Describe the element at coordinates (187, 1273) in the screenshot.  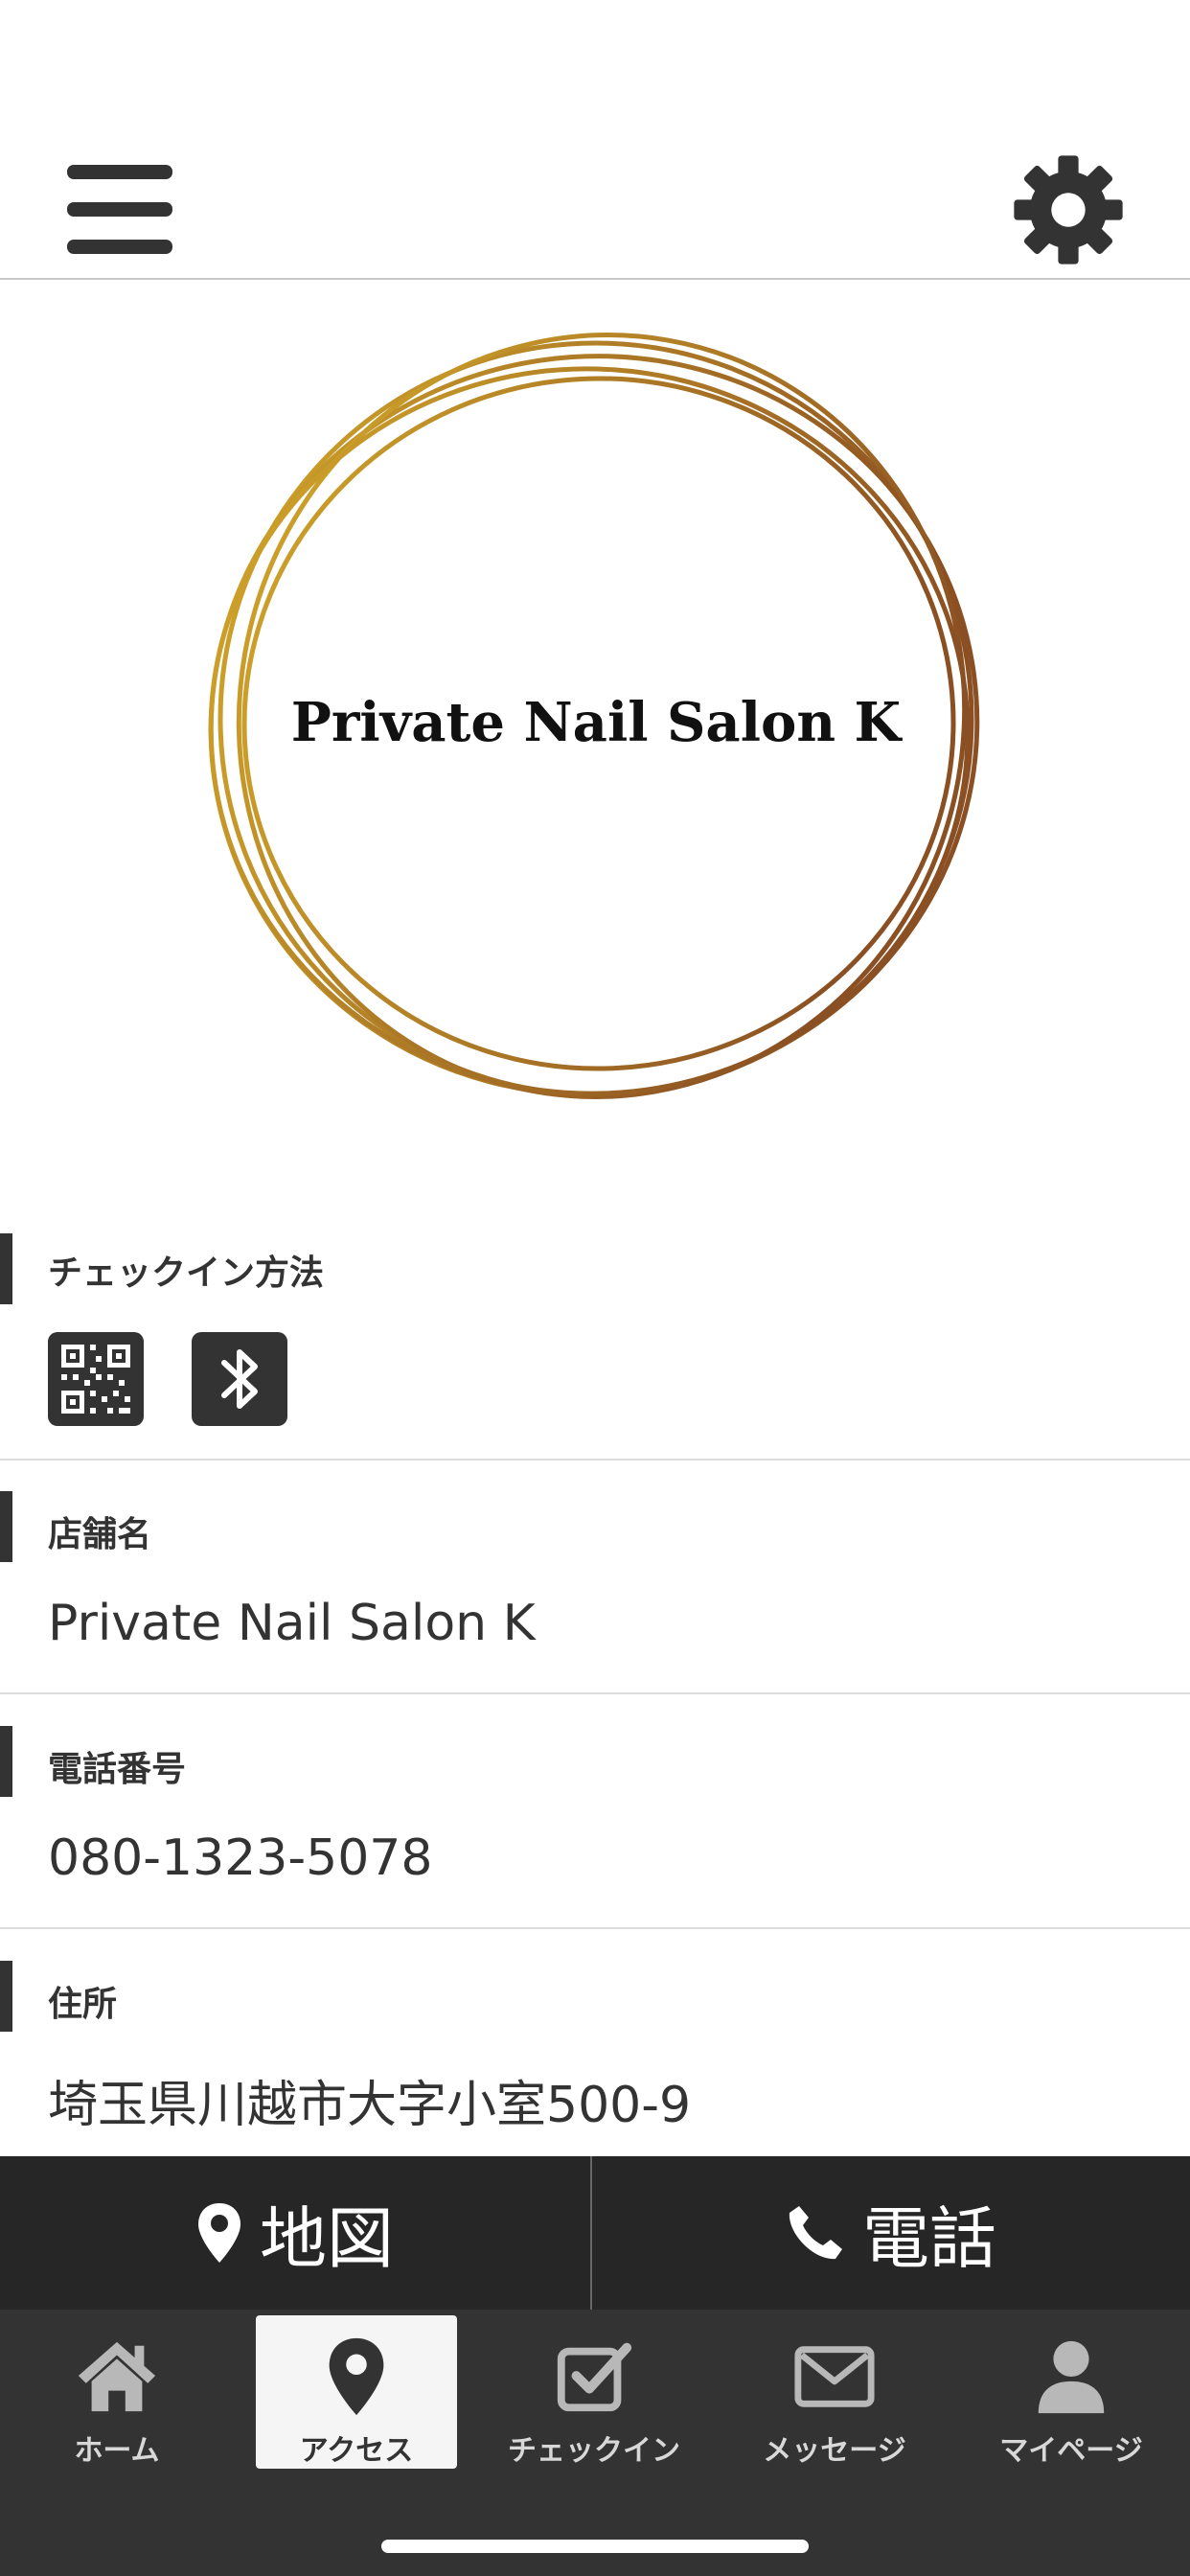
I see `checkin-method-label: チェックイン方法` at that location.